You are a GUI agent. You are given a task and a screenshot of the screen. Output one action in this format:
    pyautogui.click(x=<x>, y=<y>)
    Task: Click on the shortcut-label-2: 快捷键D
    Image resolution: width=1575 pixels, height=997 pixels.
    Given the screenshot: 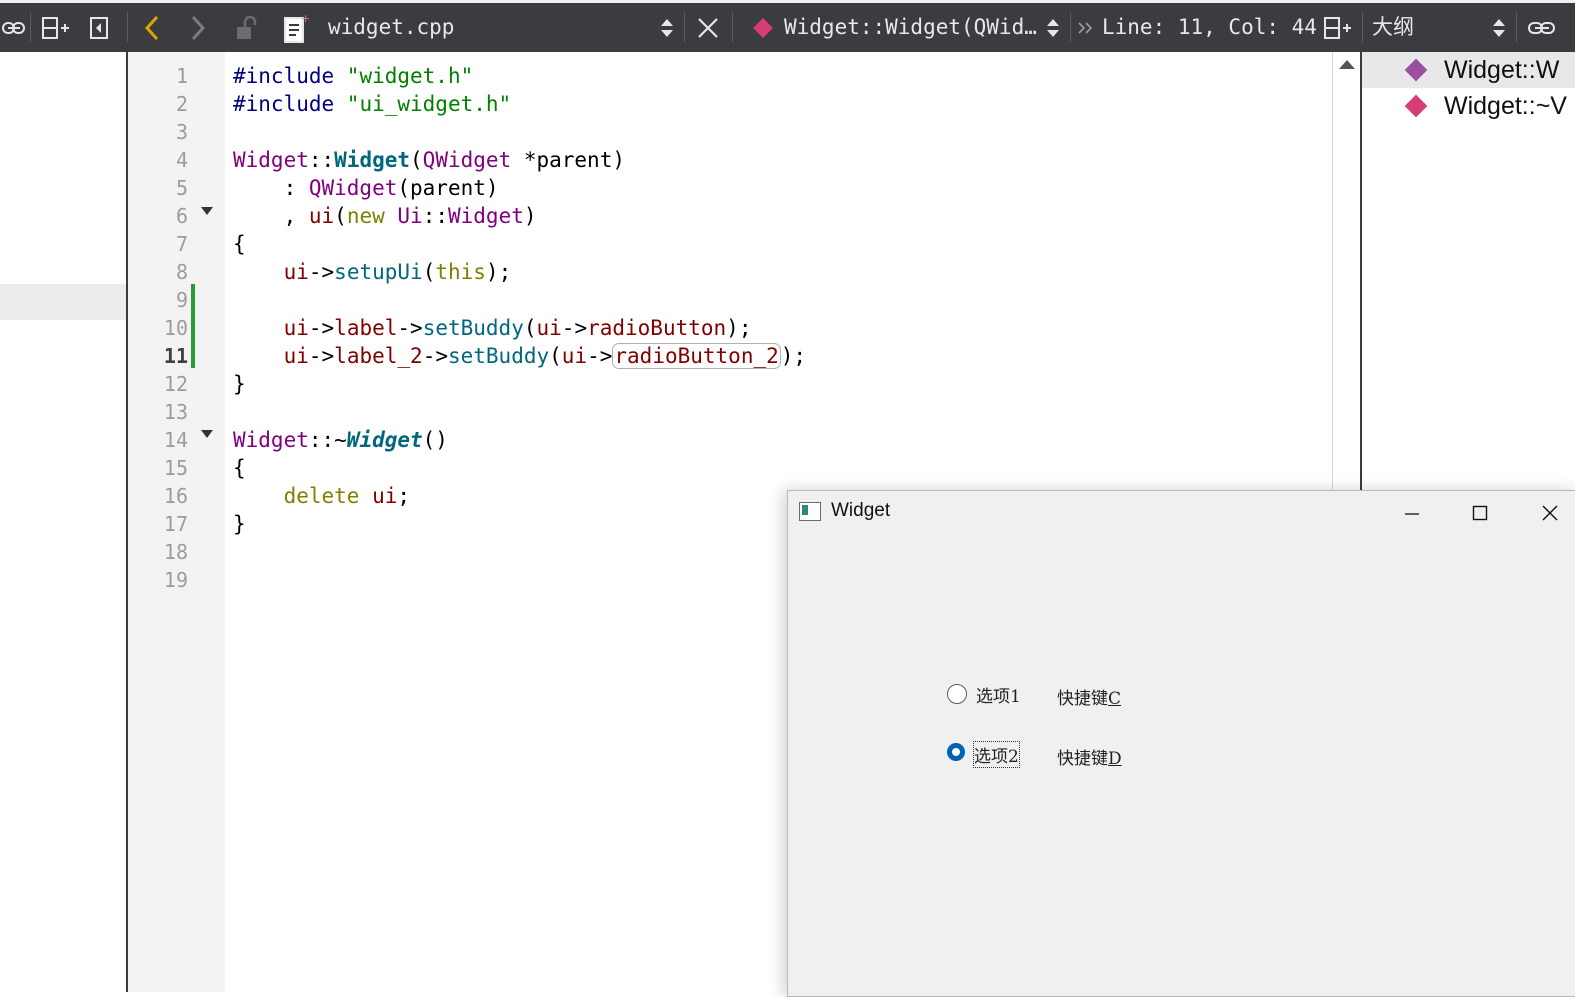 What is the action you would take?
    pyautogui.click(x=1089, y=756)
    